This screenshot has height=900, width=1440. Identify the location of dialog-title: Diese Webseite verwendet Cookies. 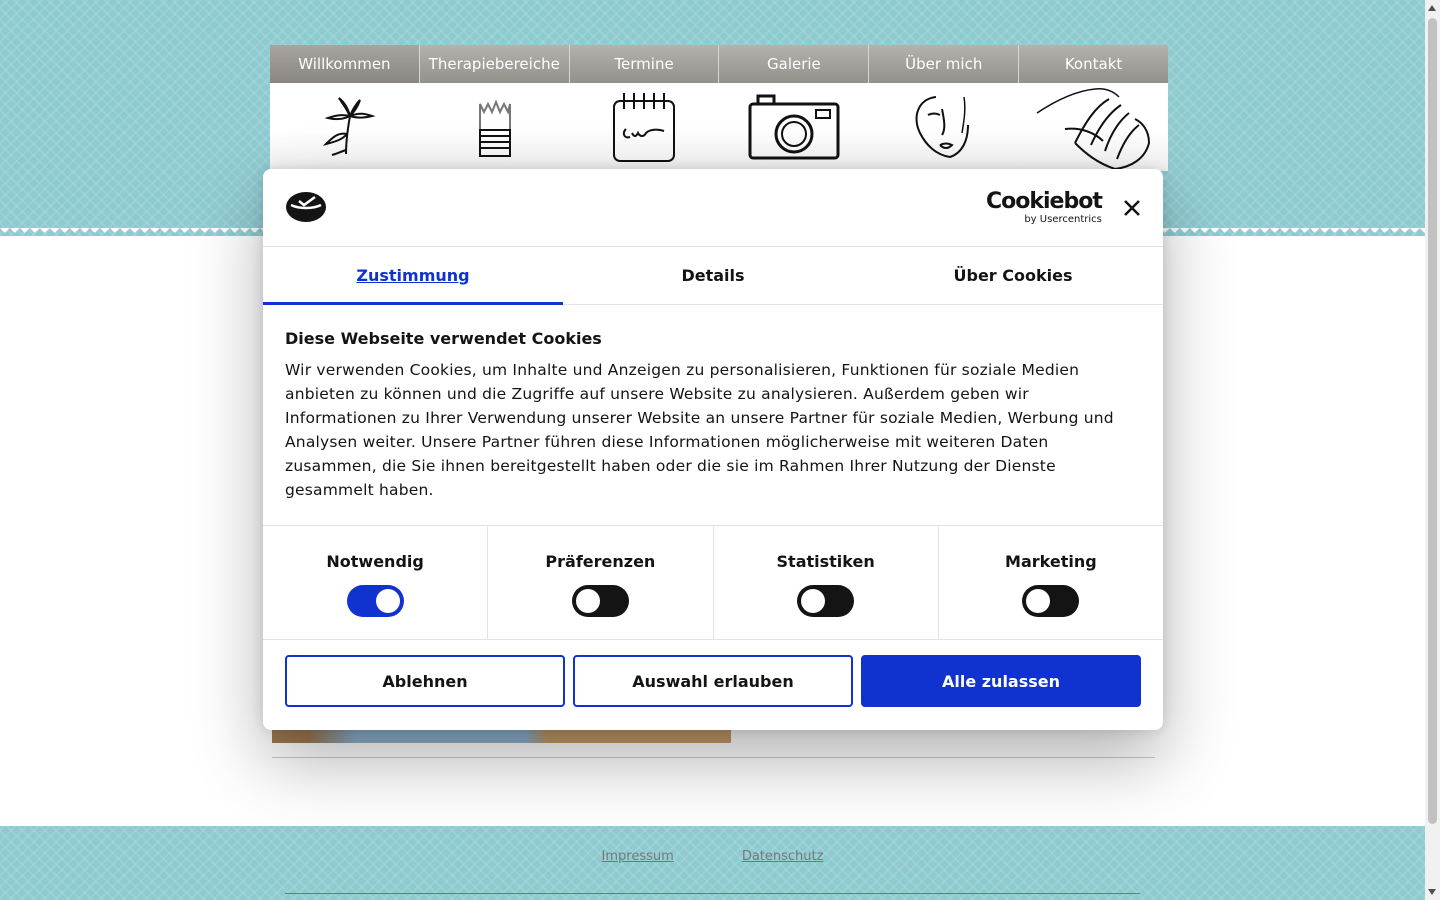
(443, 338).